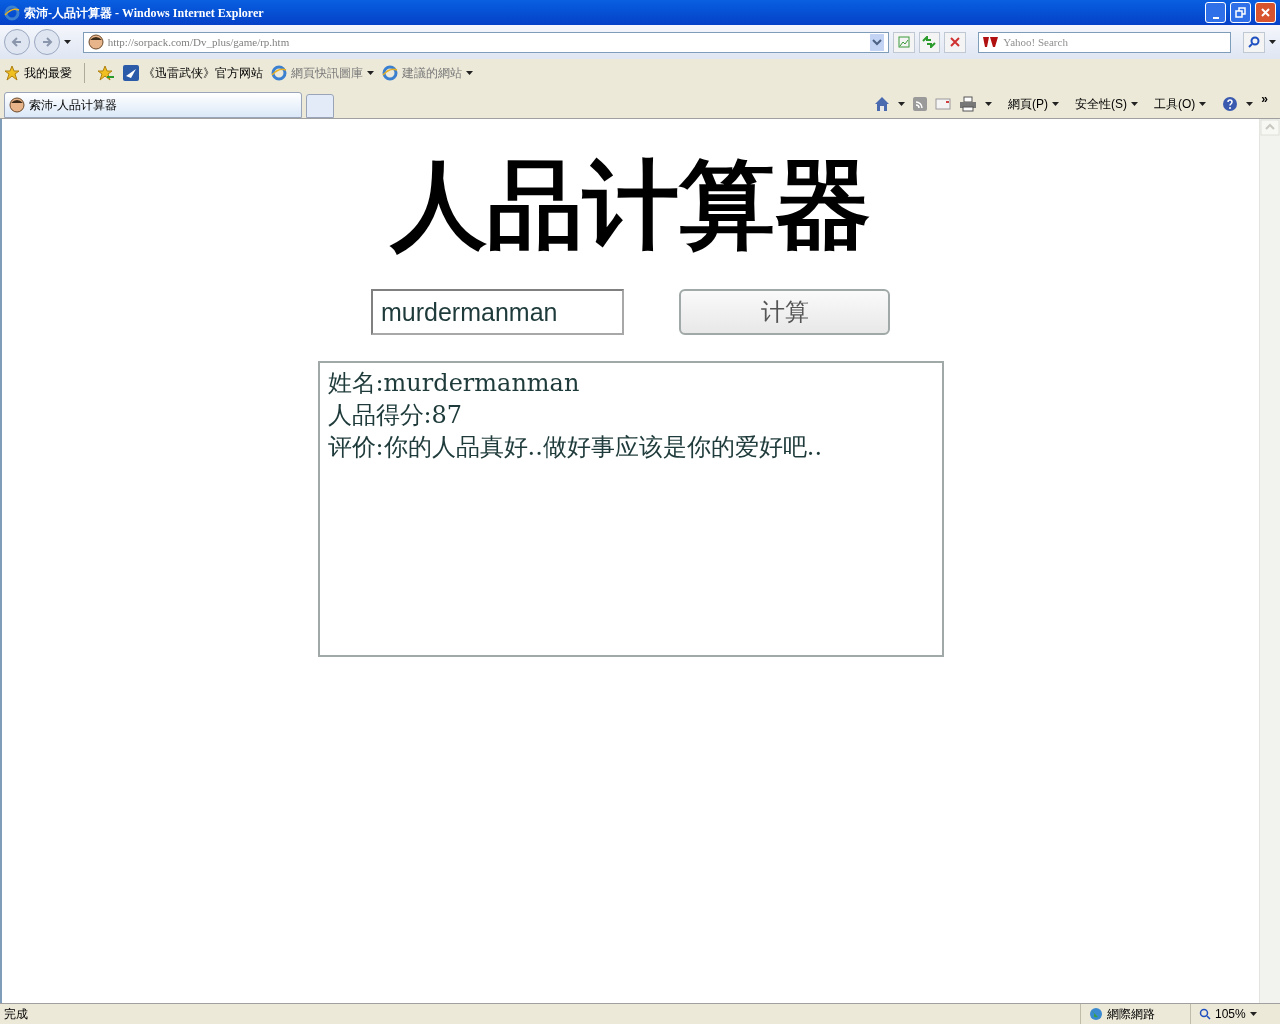  I want to click on page-heading: 人品计算器, so click(630, 205).